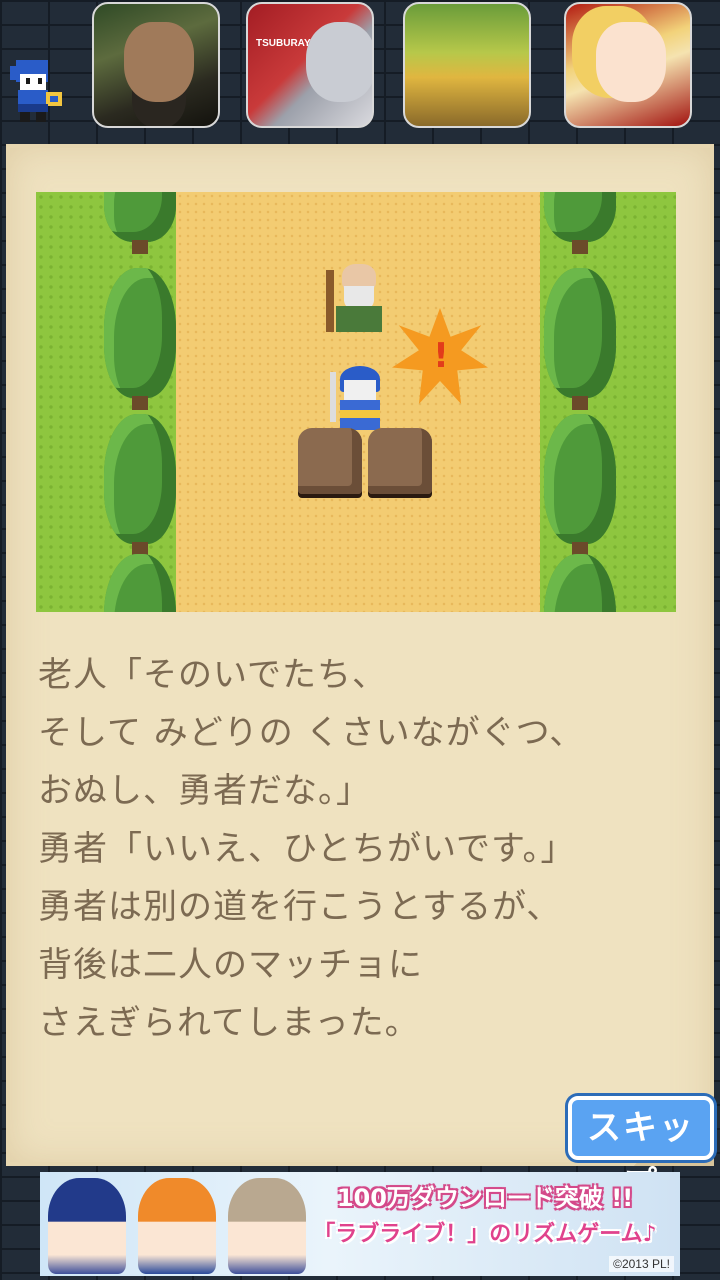 The height and width of the screenshot is (1280, 720). I want to click on warlord-game-ad-icon, so click(156, 65).